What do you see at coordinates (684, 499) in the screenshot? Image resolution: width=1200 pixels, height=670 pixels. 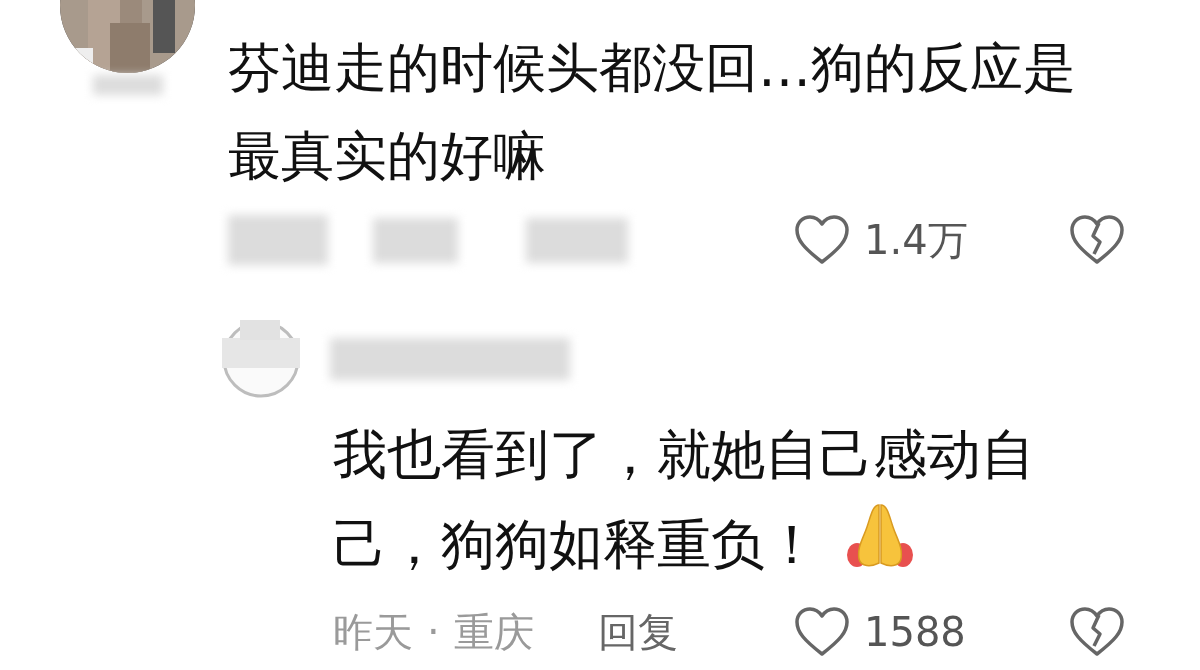 I see `reply-text: 我也看到了，就她自己感动自己，狗狗如释重负！` at bounding box center [684, 499].